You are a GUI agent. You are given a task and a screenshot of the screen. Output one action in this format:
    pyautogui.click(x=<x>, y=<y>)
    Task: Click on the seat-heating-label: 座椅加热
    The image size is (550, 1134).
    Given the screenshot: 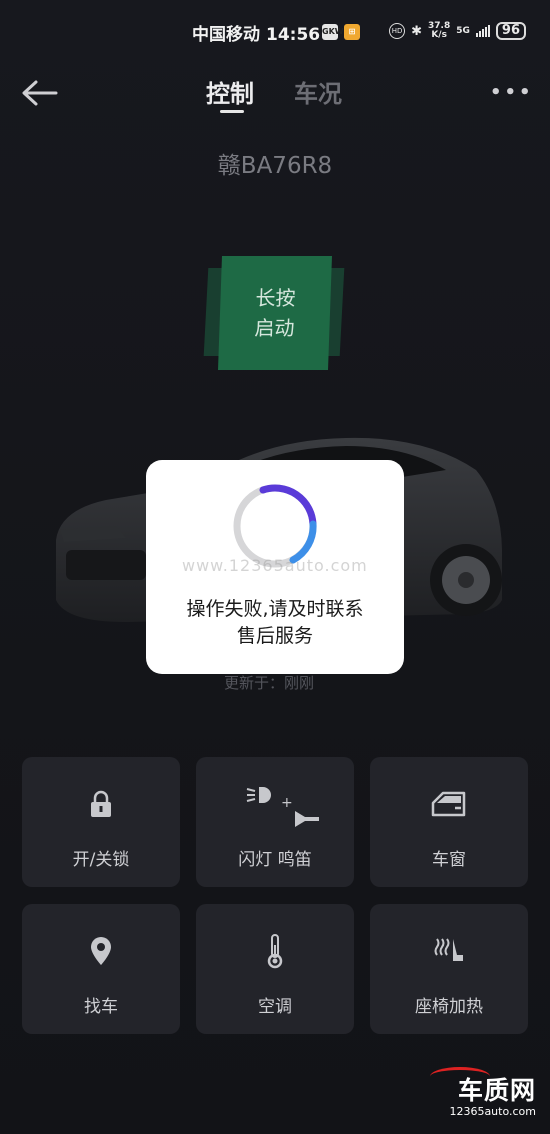 What is the action you would take?
    pyautogui.click(x=449, y=1007)
    